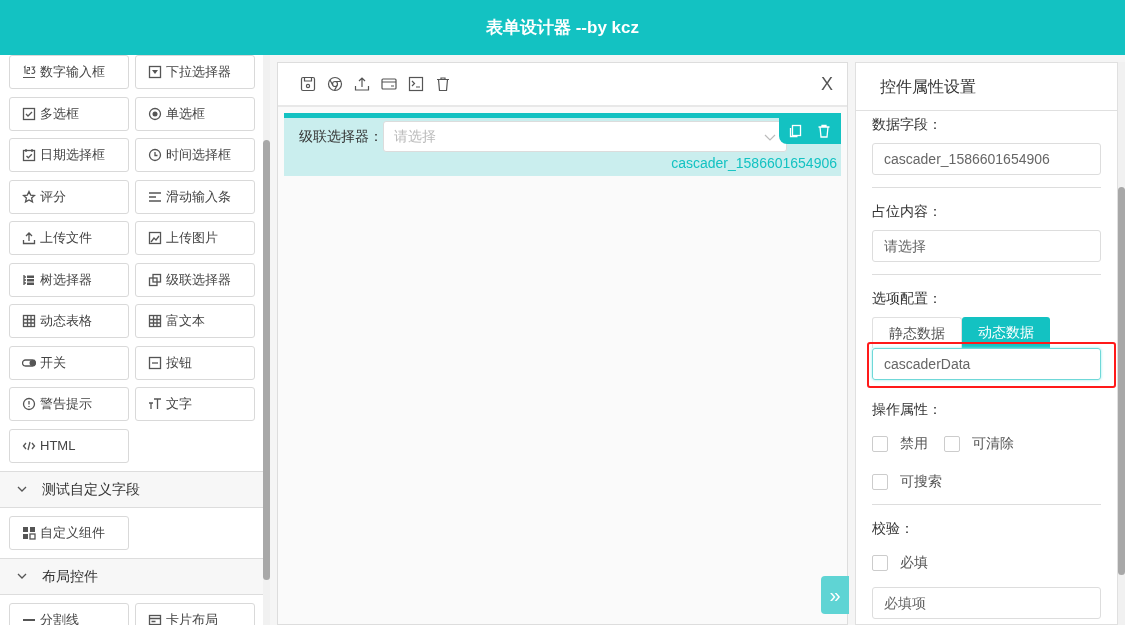  Describe the element at coordinates (893, 528) in the screenshot. I see `section-label: 校验：` at that location.